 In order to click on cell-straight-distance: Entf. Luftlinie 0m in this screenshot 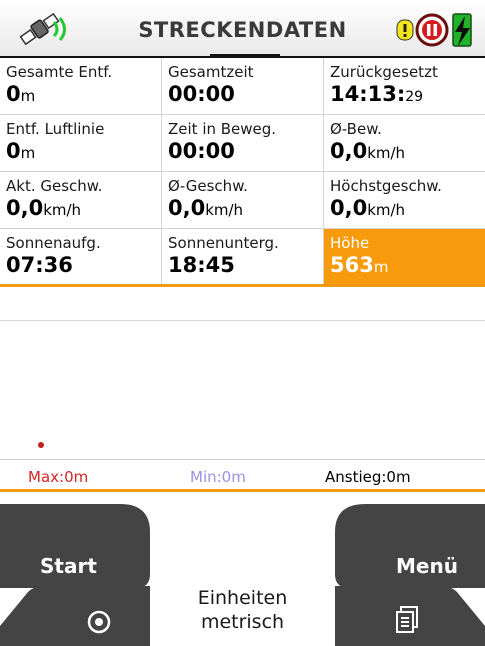, I will do `click(81, 143)`.